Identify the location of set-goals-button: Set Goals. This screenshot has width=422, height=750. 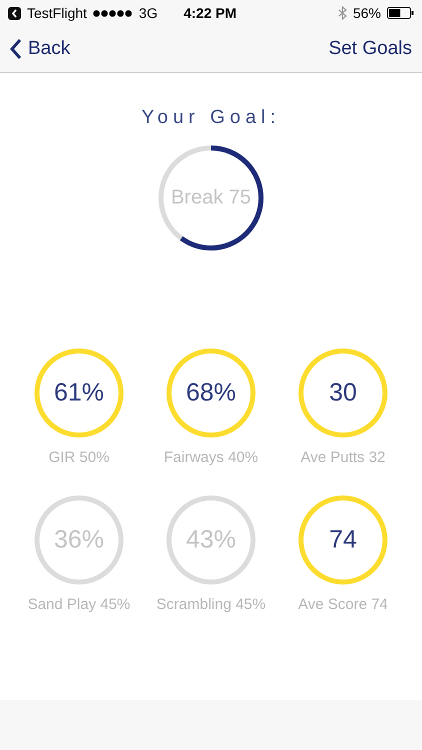
(370, 49).